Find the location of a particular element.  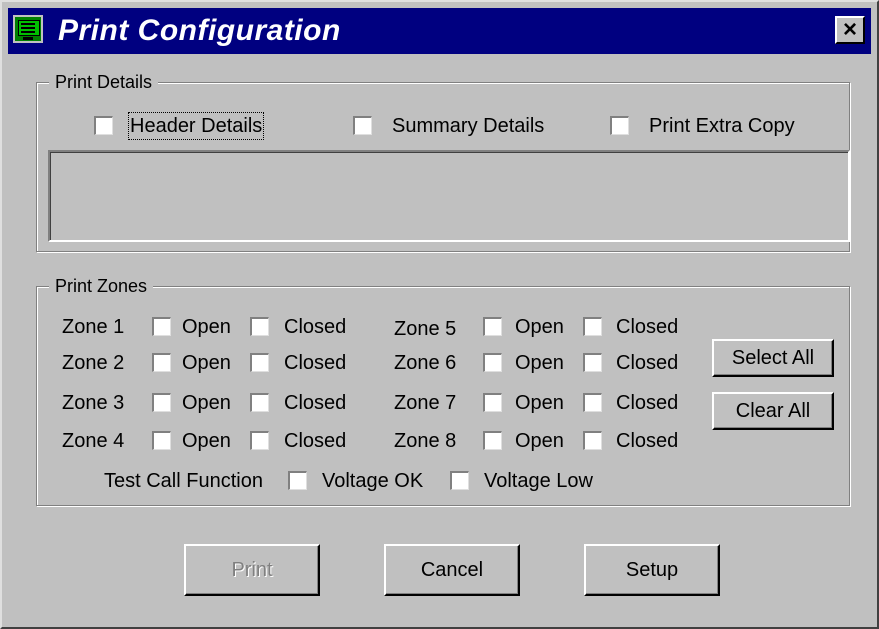

zone-2-open-label: Open is located at coordinates (206, 363).